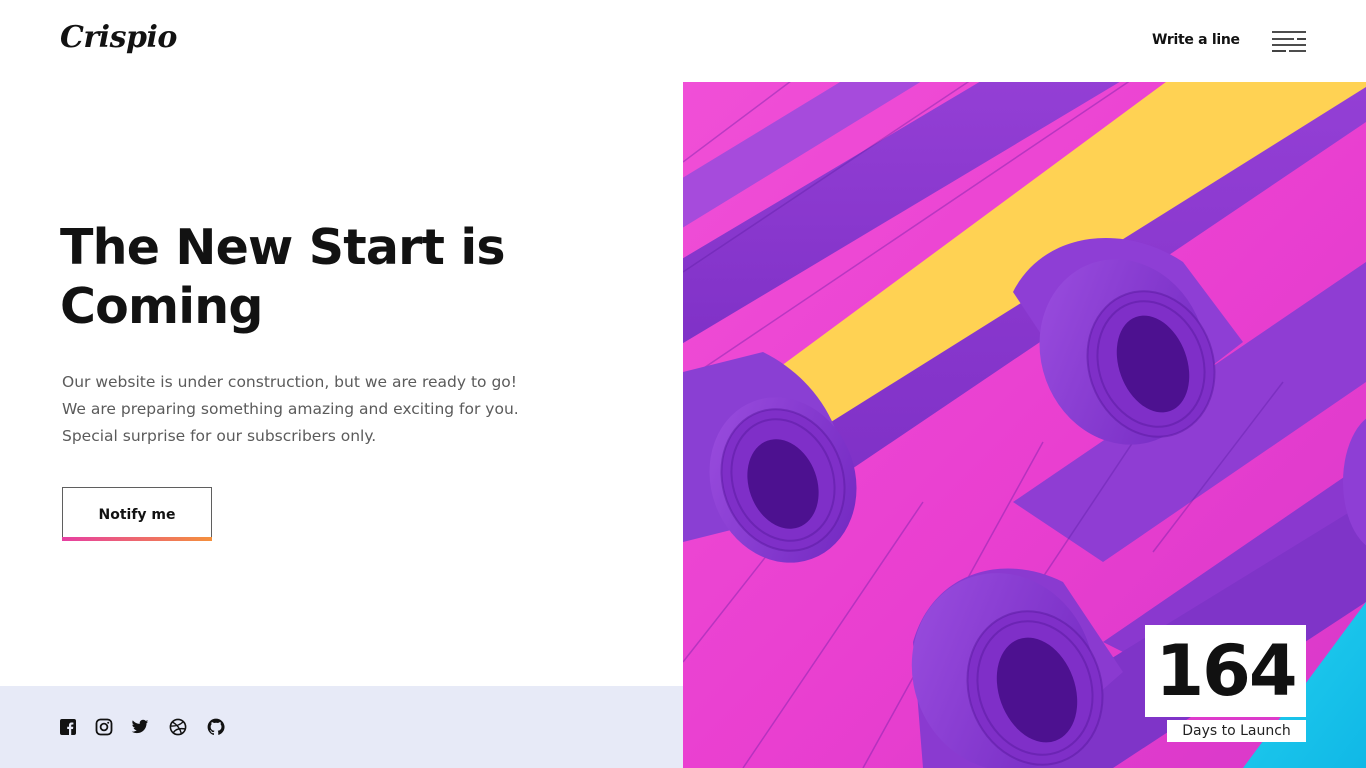 This screenshot has height=768, width=1366. Describe the element at coordinates (283, 277) in the screenshot. I see `hero-title: The New Start is Coming` at that location.